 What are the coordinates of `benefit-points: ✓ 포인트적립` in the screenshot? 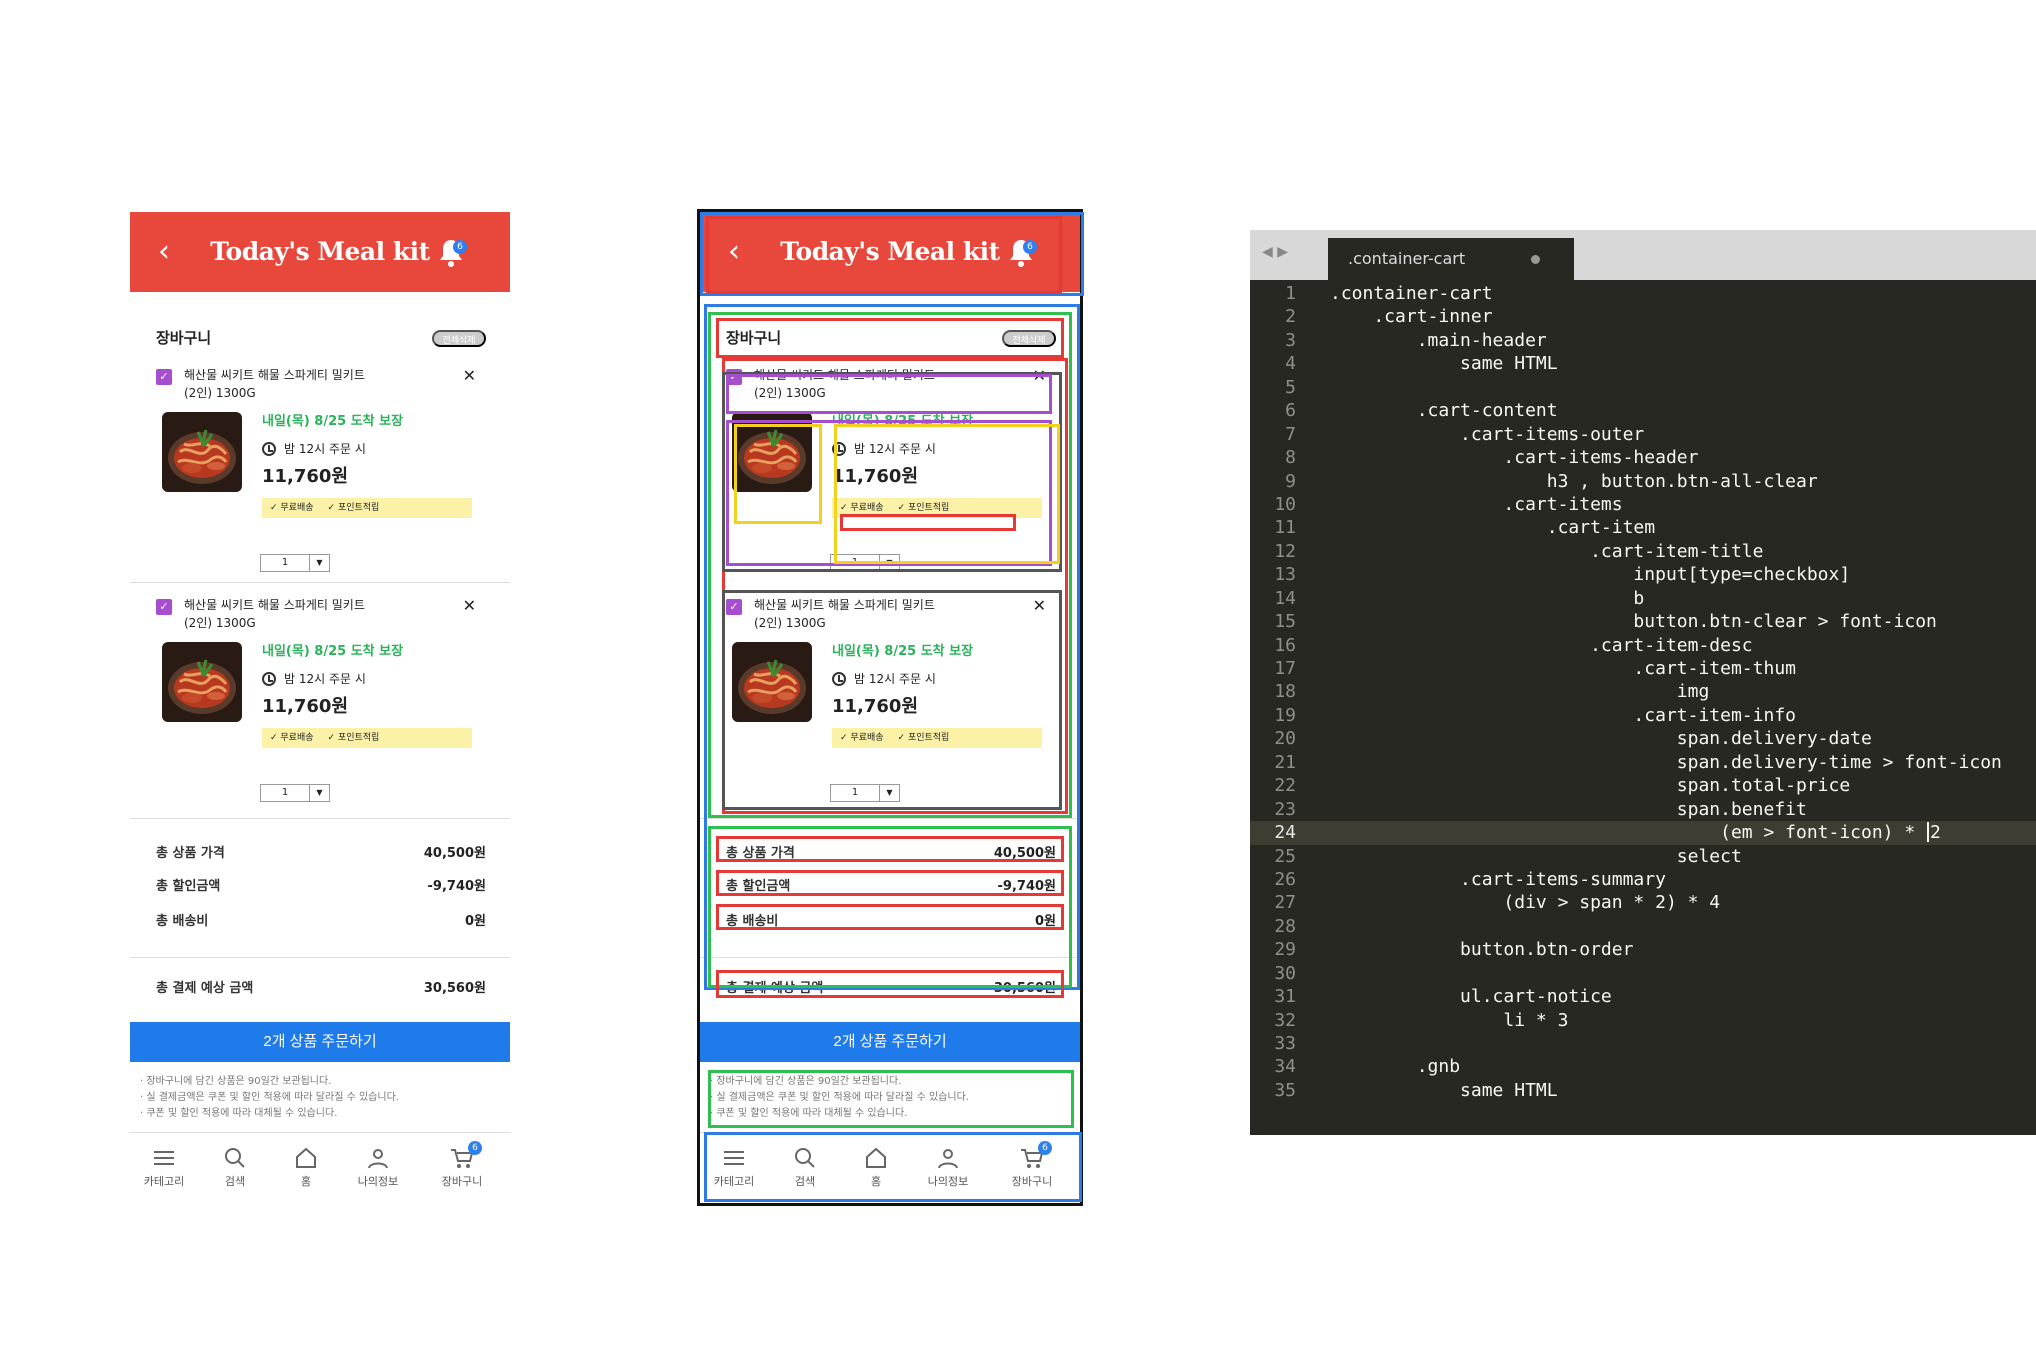 It's located at (353, 738).